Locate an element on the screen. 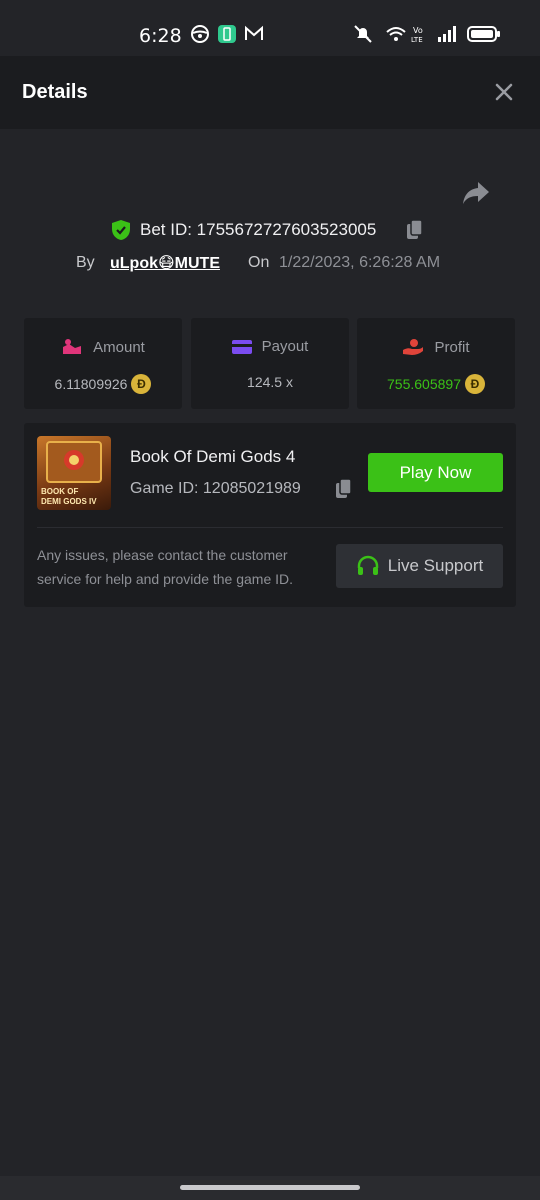  bet-id-row: Bet ID: 1755672727603523005 is located at coordinates (270, 230).